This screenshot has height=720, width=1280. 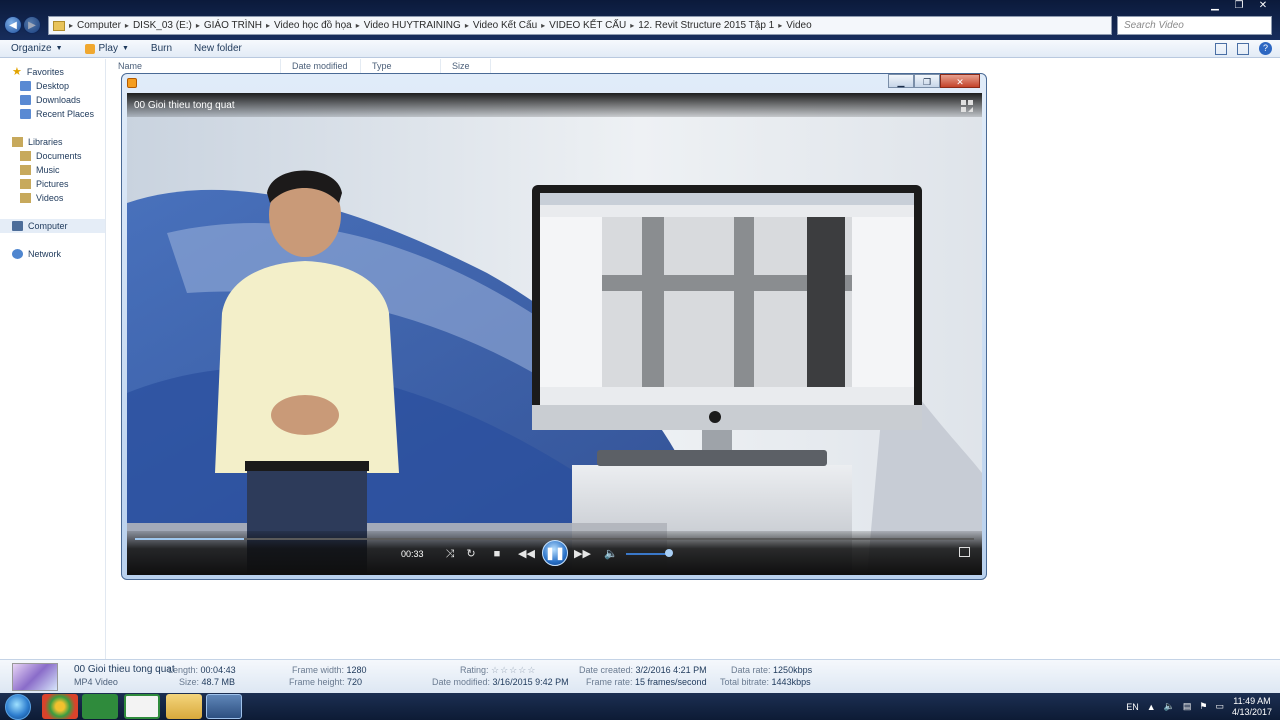 What do you see at coordinates (505, 25) in the screenshot?
I see `breadcrumb-item: Video Kết Cấu` at bounding box center [505, 25].